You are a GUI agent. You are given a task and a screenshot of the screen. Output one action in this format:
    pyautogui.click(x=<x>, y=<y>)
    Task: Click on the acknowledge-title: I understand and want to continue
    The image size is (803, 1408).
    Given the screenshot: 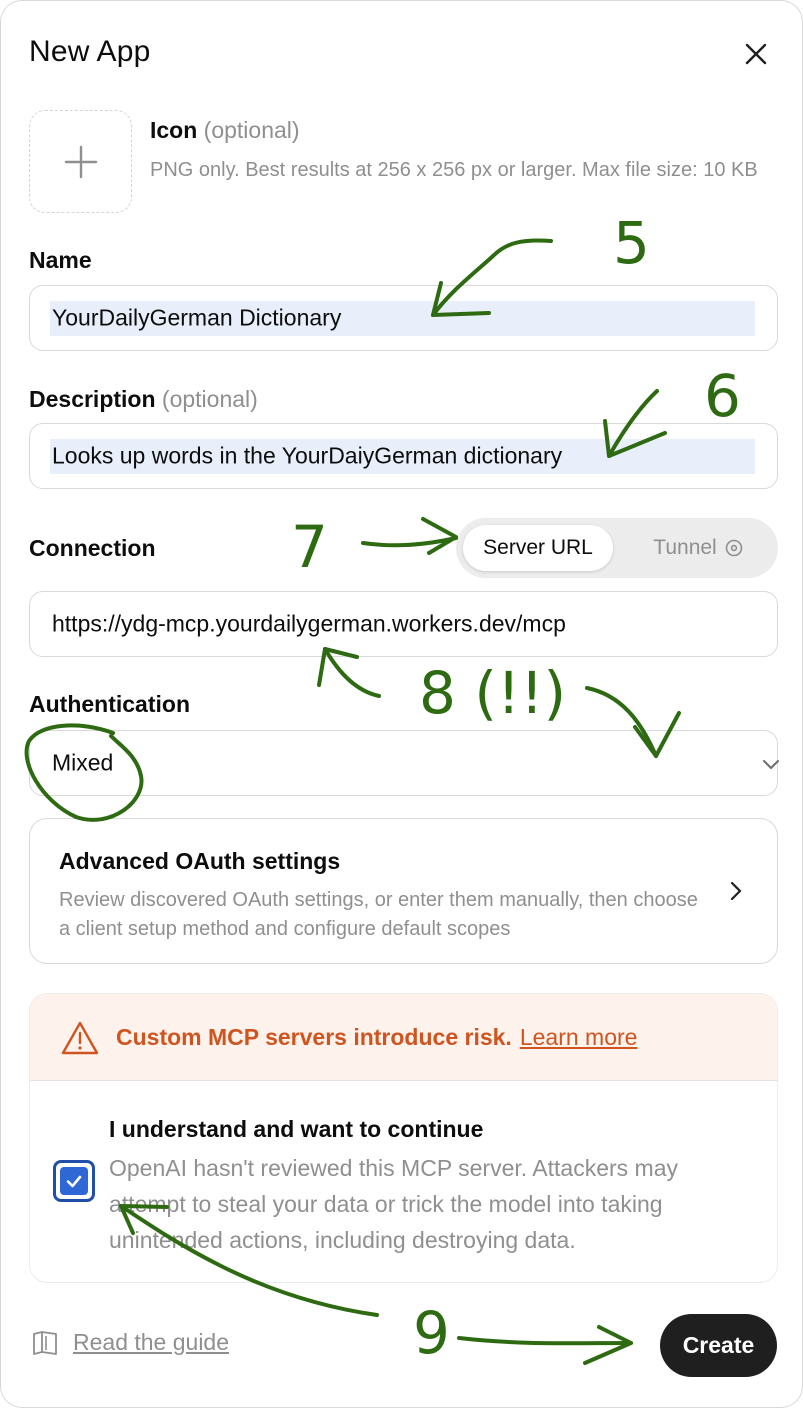 What is the action you would take?
    pyautogui.click(x=296, y=1129)
    